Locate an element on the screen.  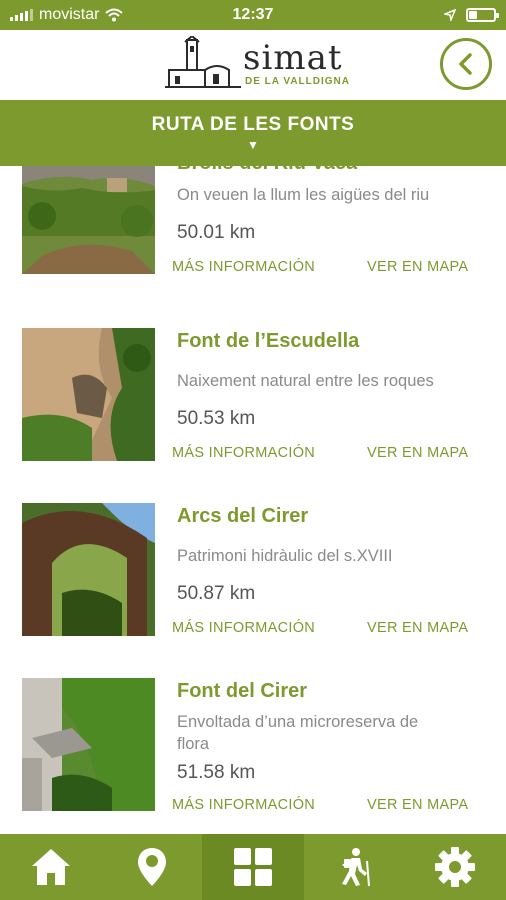
status-time: 12:37 is located at coordinates (253, 14).